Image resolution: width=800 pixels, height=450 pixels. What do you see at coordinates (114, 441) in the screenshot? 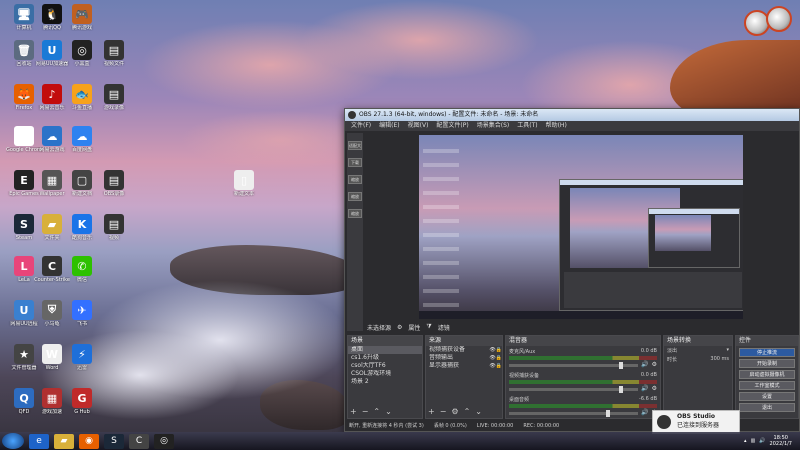
I see `taskbar-steam-icon: S` at bounding box center [114, 441].